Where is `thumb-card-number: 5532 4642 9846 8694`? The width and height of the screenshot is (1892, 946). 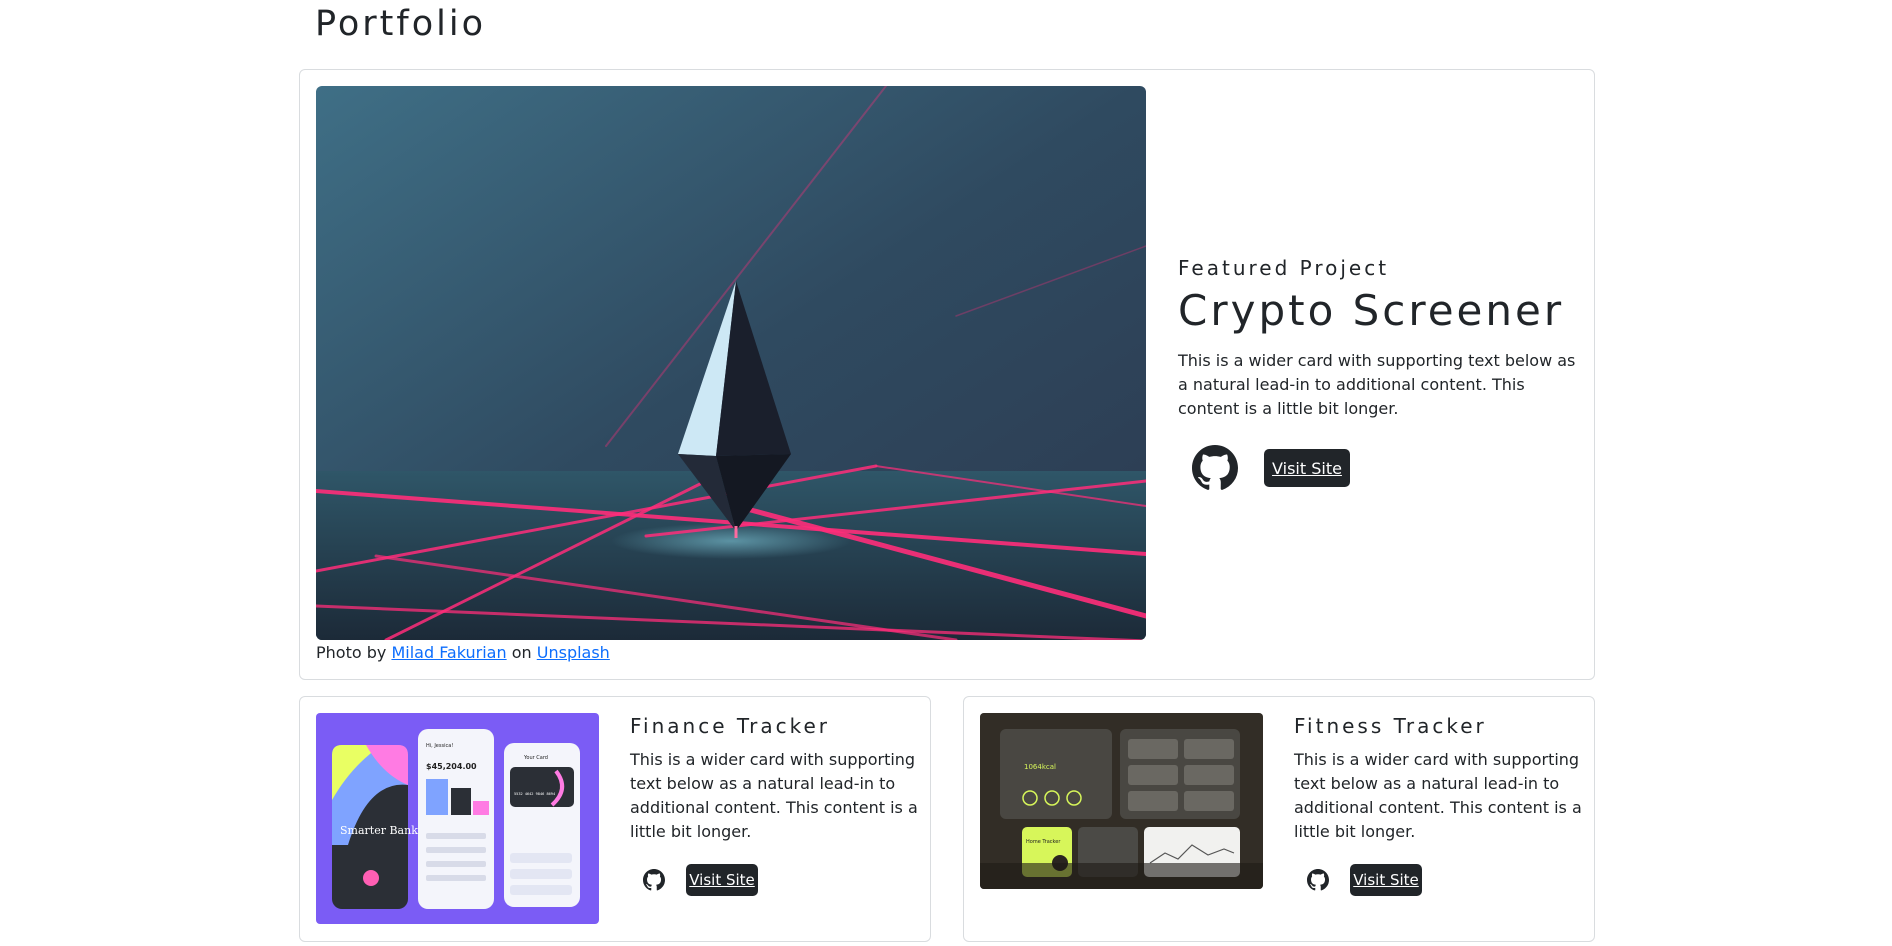 thumb-card-number: 5532 4642 9846 8694 is located at coordinates (534, 794).